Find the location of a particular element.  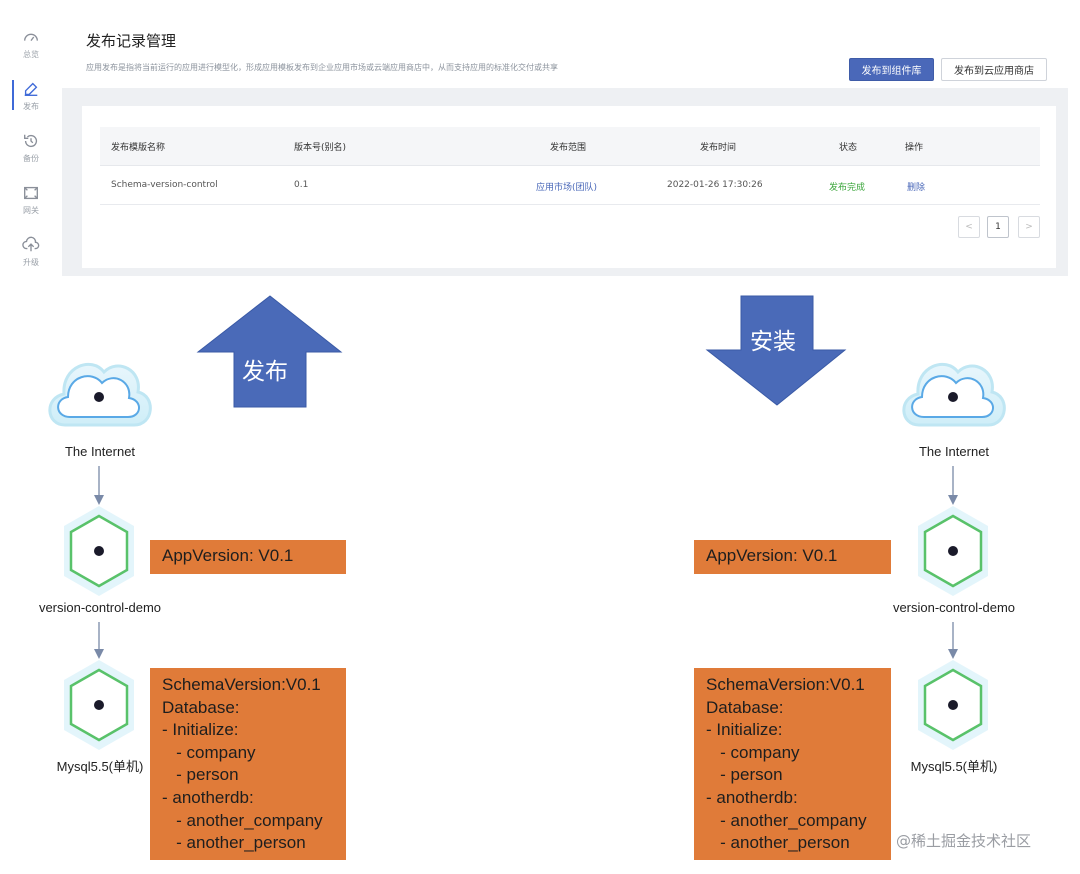

right-db-hex-icon is located at coordinates (953, 705).